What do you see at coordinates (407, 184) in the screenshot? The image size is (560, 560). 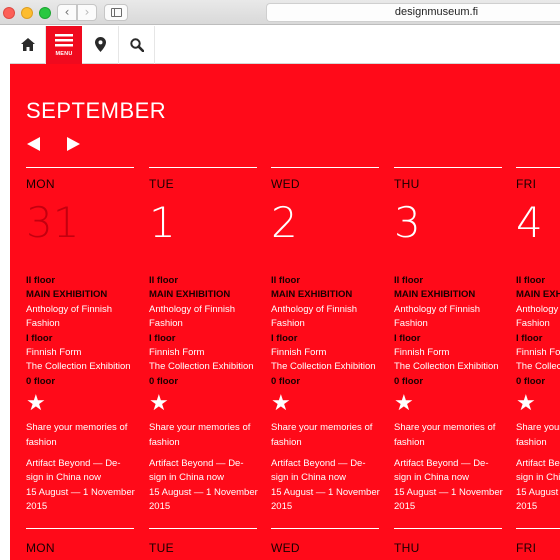 I see `day-name: THU` at bounding box center [407, 184].